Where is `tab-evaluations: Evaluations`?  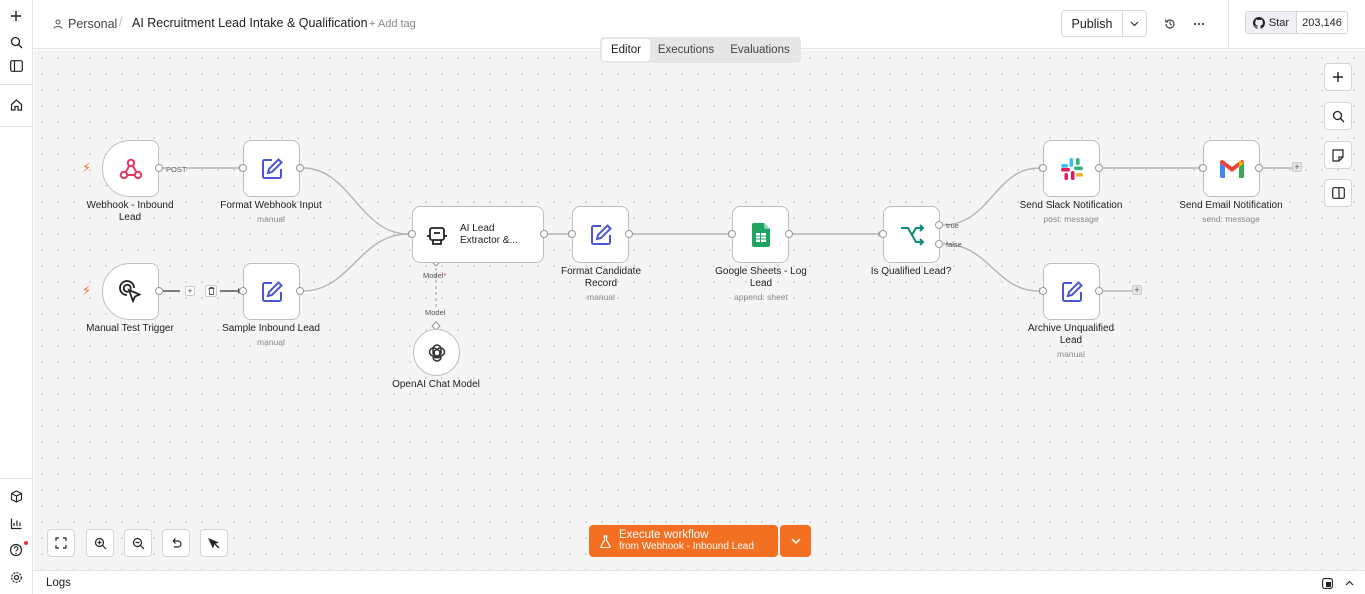
tab-evaluations: Evaluations is located at coordinates (760, 50).